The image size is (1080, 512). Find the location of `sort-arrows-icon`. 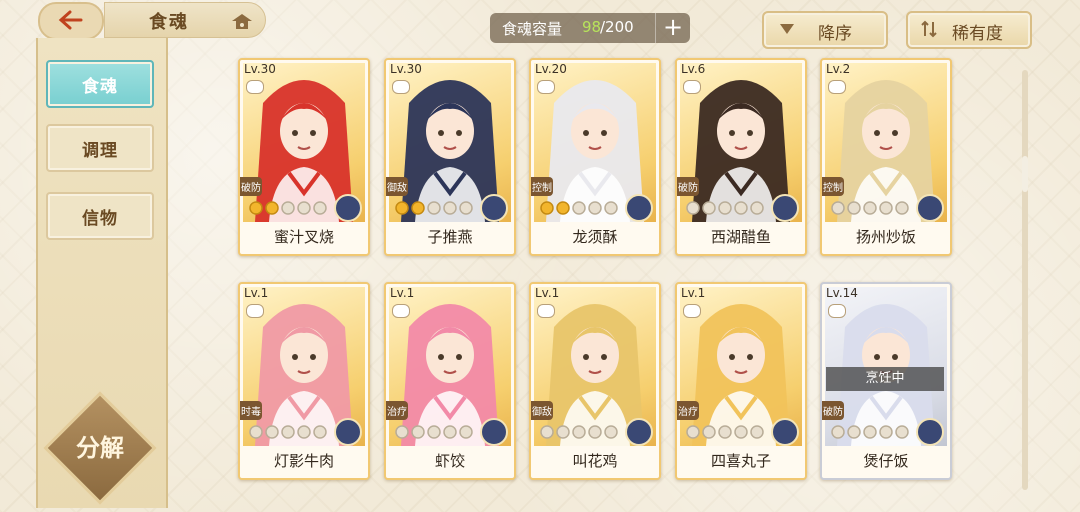

sort-arrows-icon is located at coordinates (929, 29).